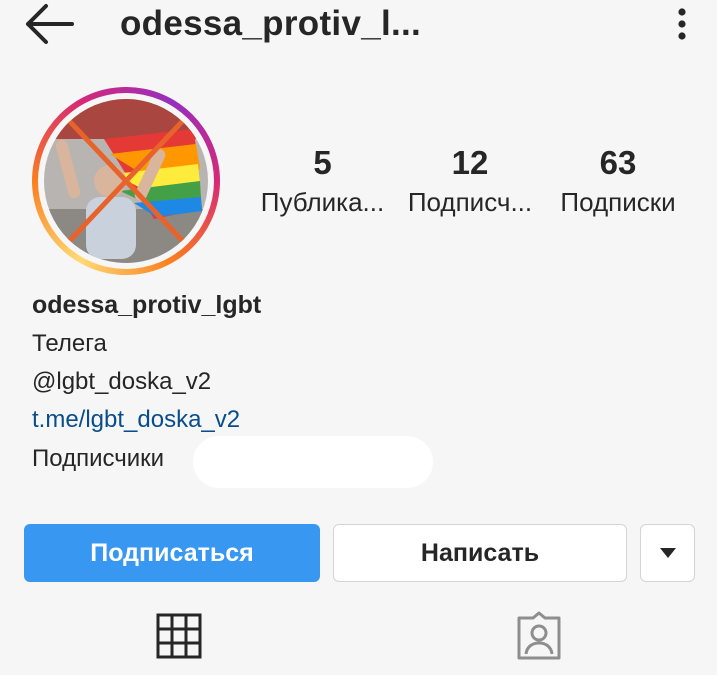 The height and width of the screenshot is (675, 717). Describe the element at coordinates (322, 162) in the screenshot. I see `stat-posts-count: 5` at that location.